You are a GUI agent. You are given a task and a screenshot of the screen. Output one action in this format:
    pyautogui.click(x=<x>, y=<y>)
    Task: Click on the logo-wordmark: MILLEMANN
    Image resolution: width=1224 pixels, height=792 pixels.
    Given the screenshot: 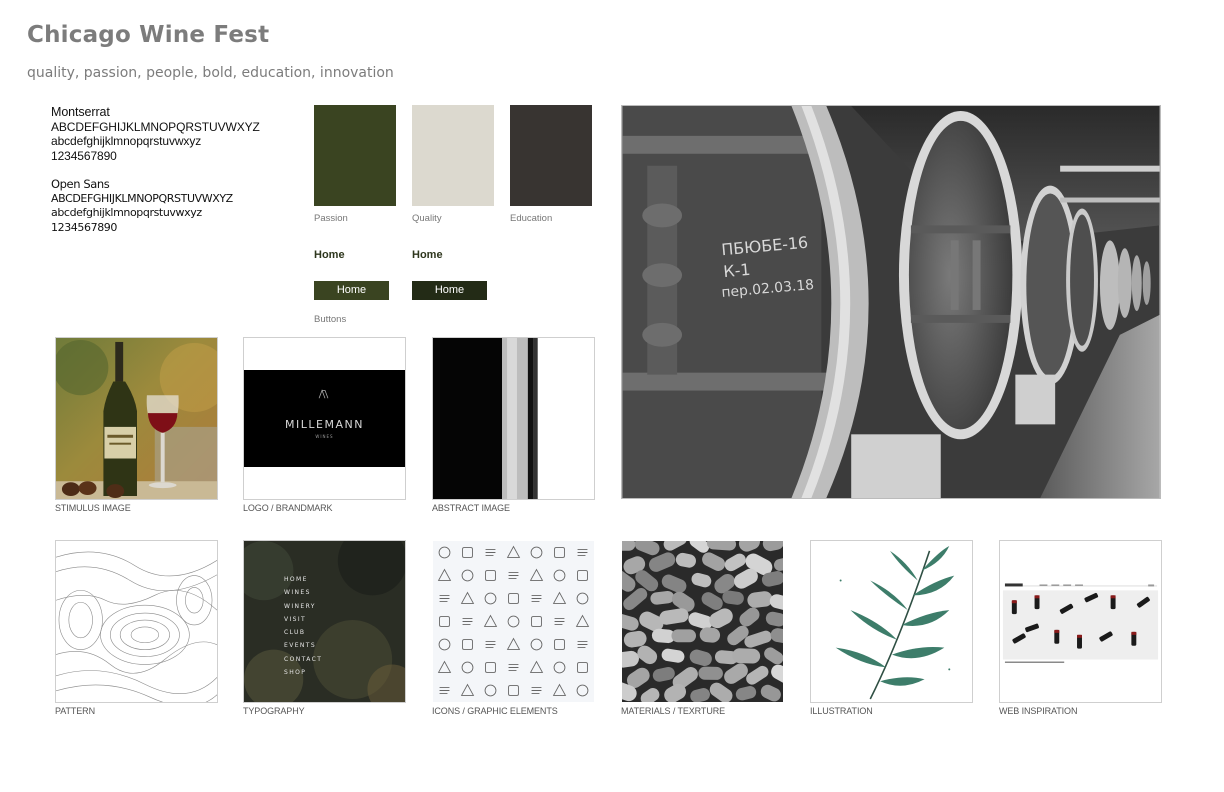 What is the action you would take?
    pyautogui.click(x=324, y=424)
    